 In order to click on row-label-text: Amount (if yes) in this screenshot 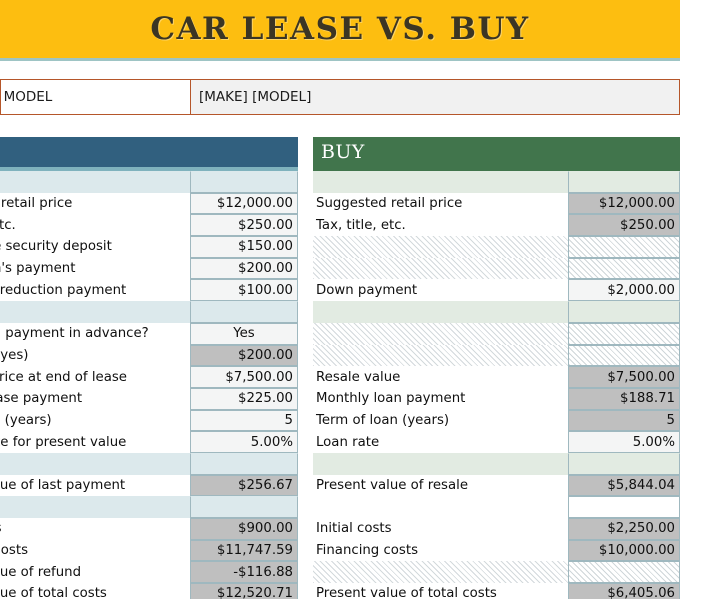, I will do `click(14, 355)`.